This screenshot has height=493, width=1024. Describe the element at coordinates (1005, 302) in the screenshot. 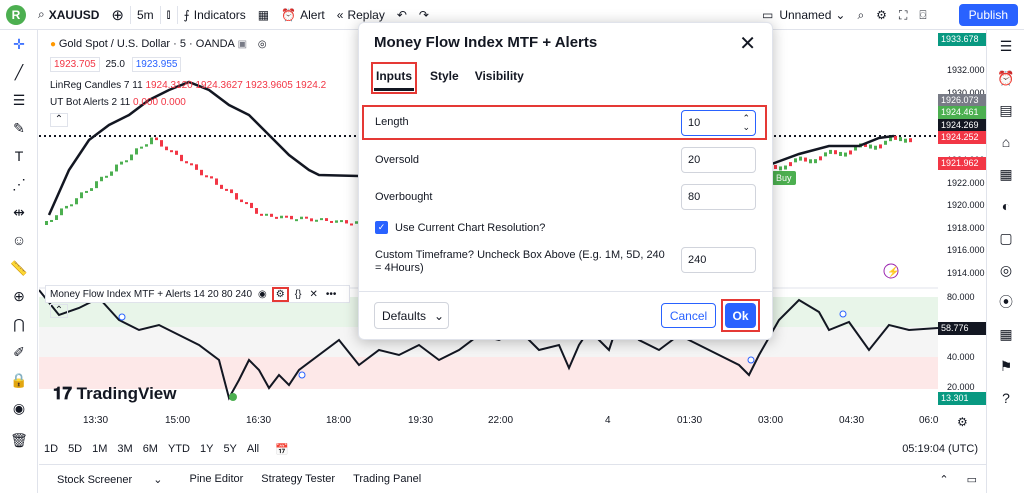

I see `broadcast-icon: ⦿` at that location.